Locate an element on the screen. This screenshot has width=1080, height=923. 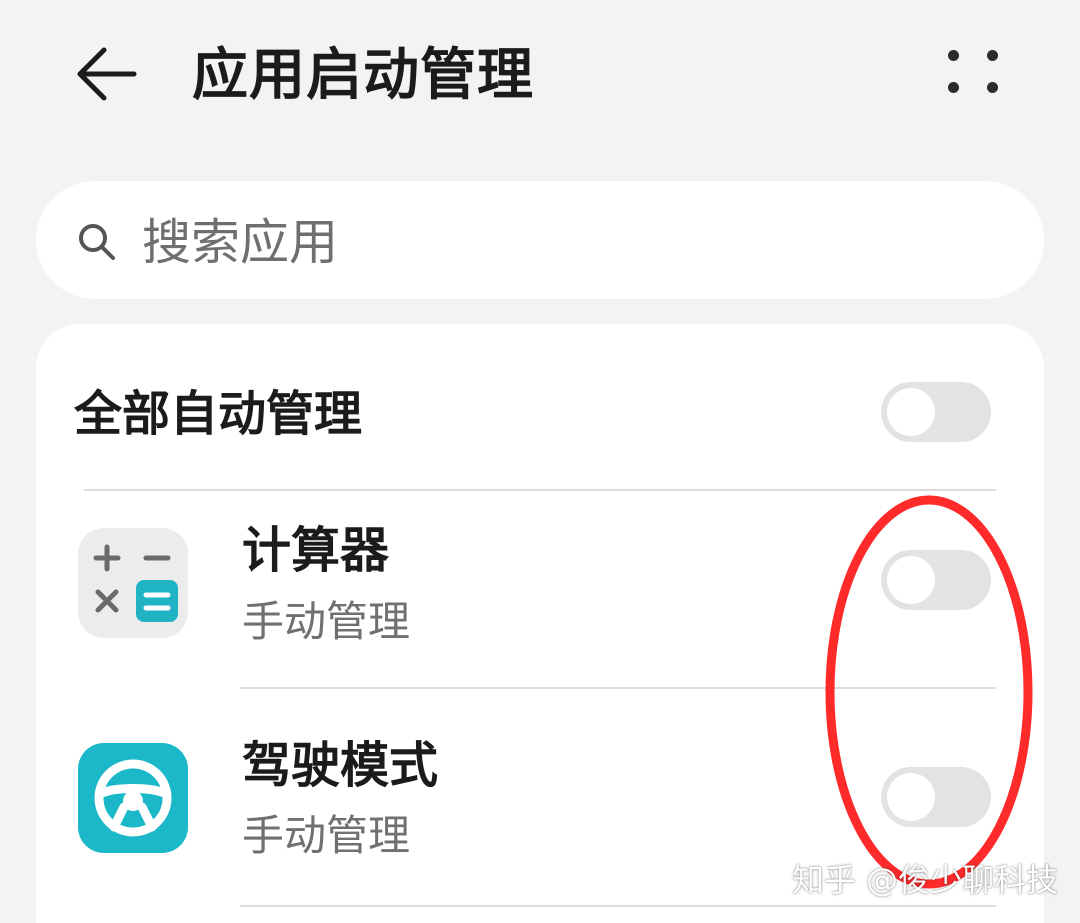
watermark: 知乎 @俊少聊科技 is located at coordinates (925, 880).